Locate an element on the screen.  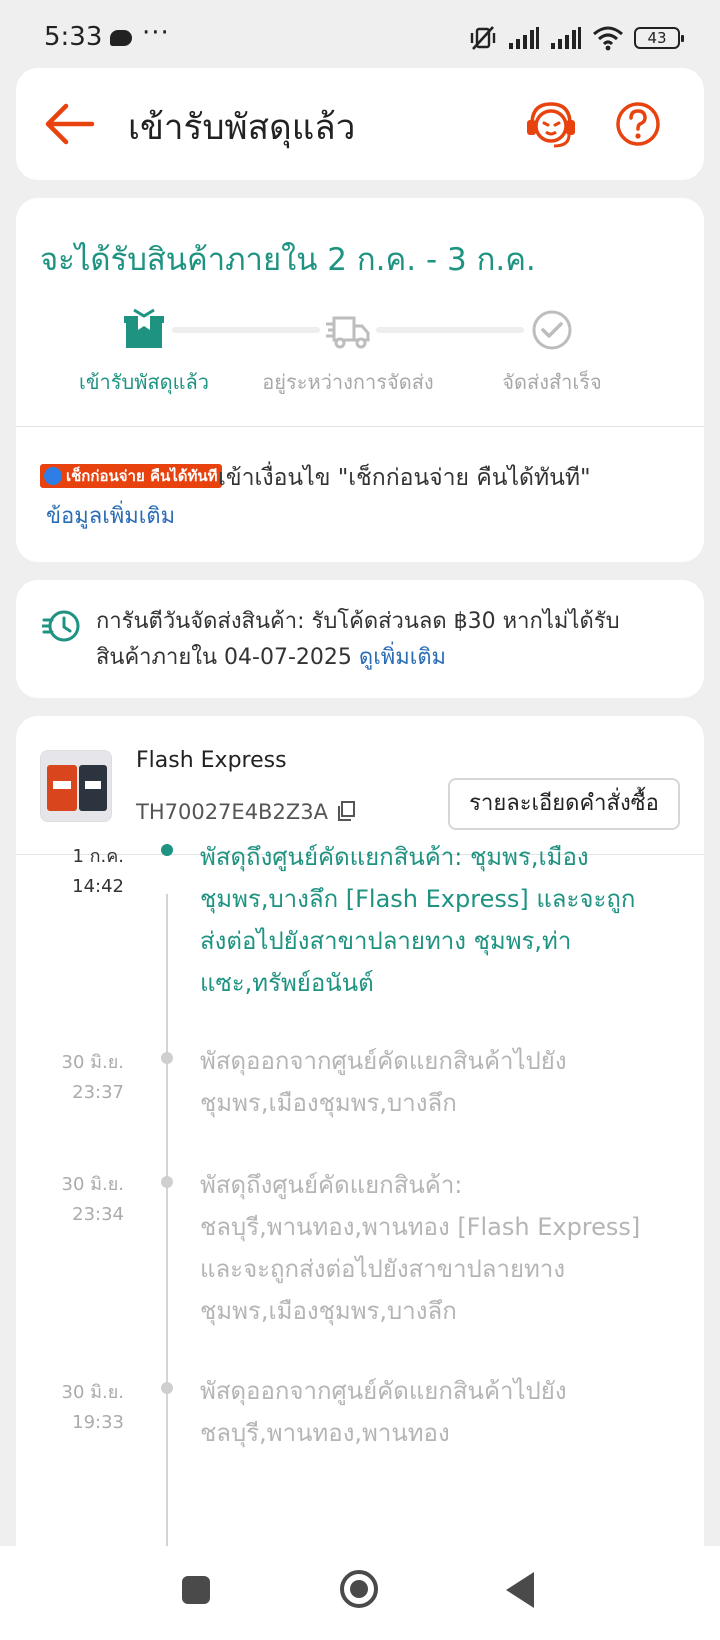
wifi-icon is located at coordinates (608, 38).